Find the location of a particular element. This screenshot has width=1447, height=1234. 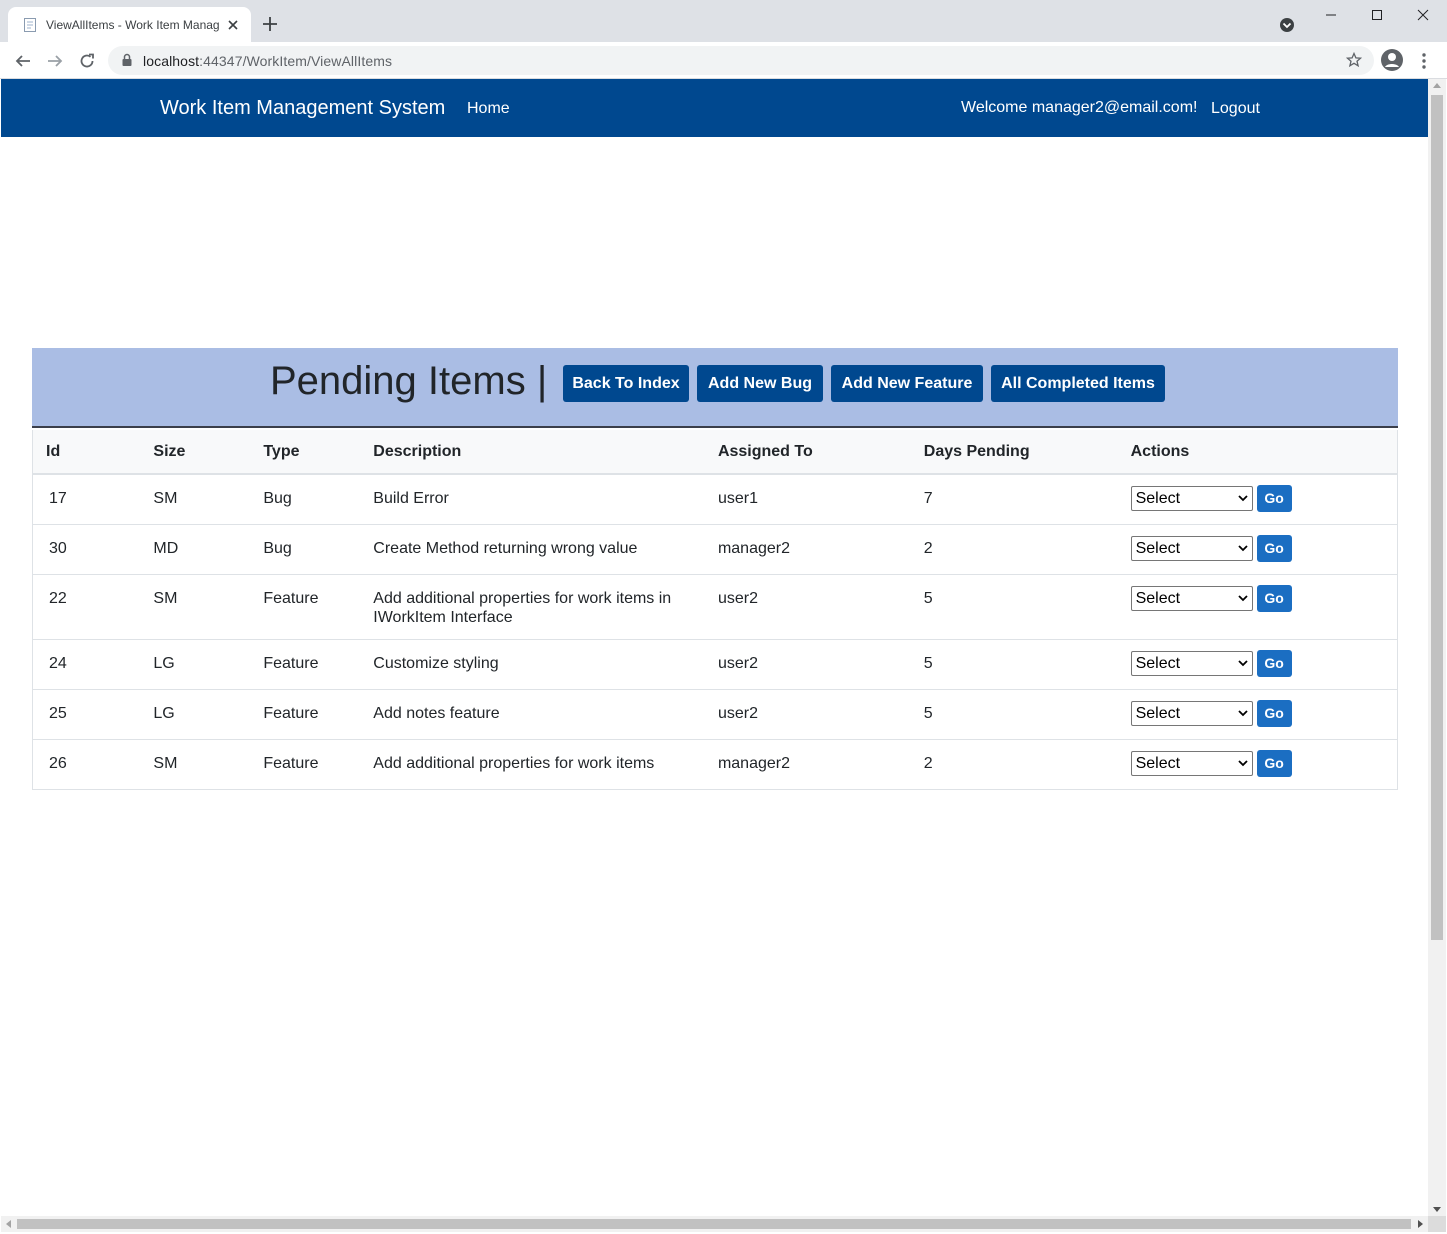

cell-assigned-to: user1 is located at coordinates (807, 499).